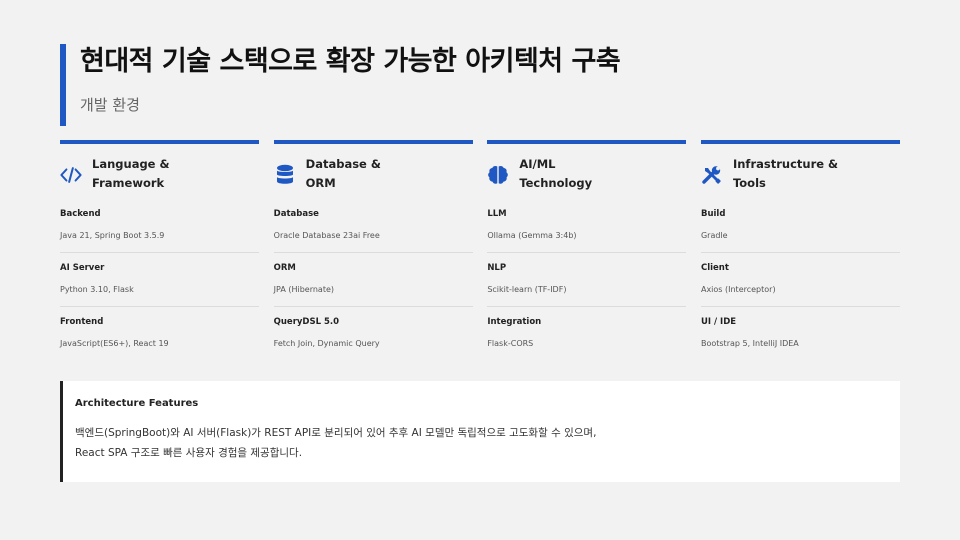 The image size is (960, 540). I want to click on page-subtitle: 개발 환경, so click(110, 105).